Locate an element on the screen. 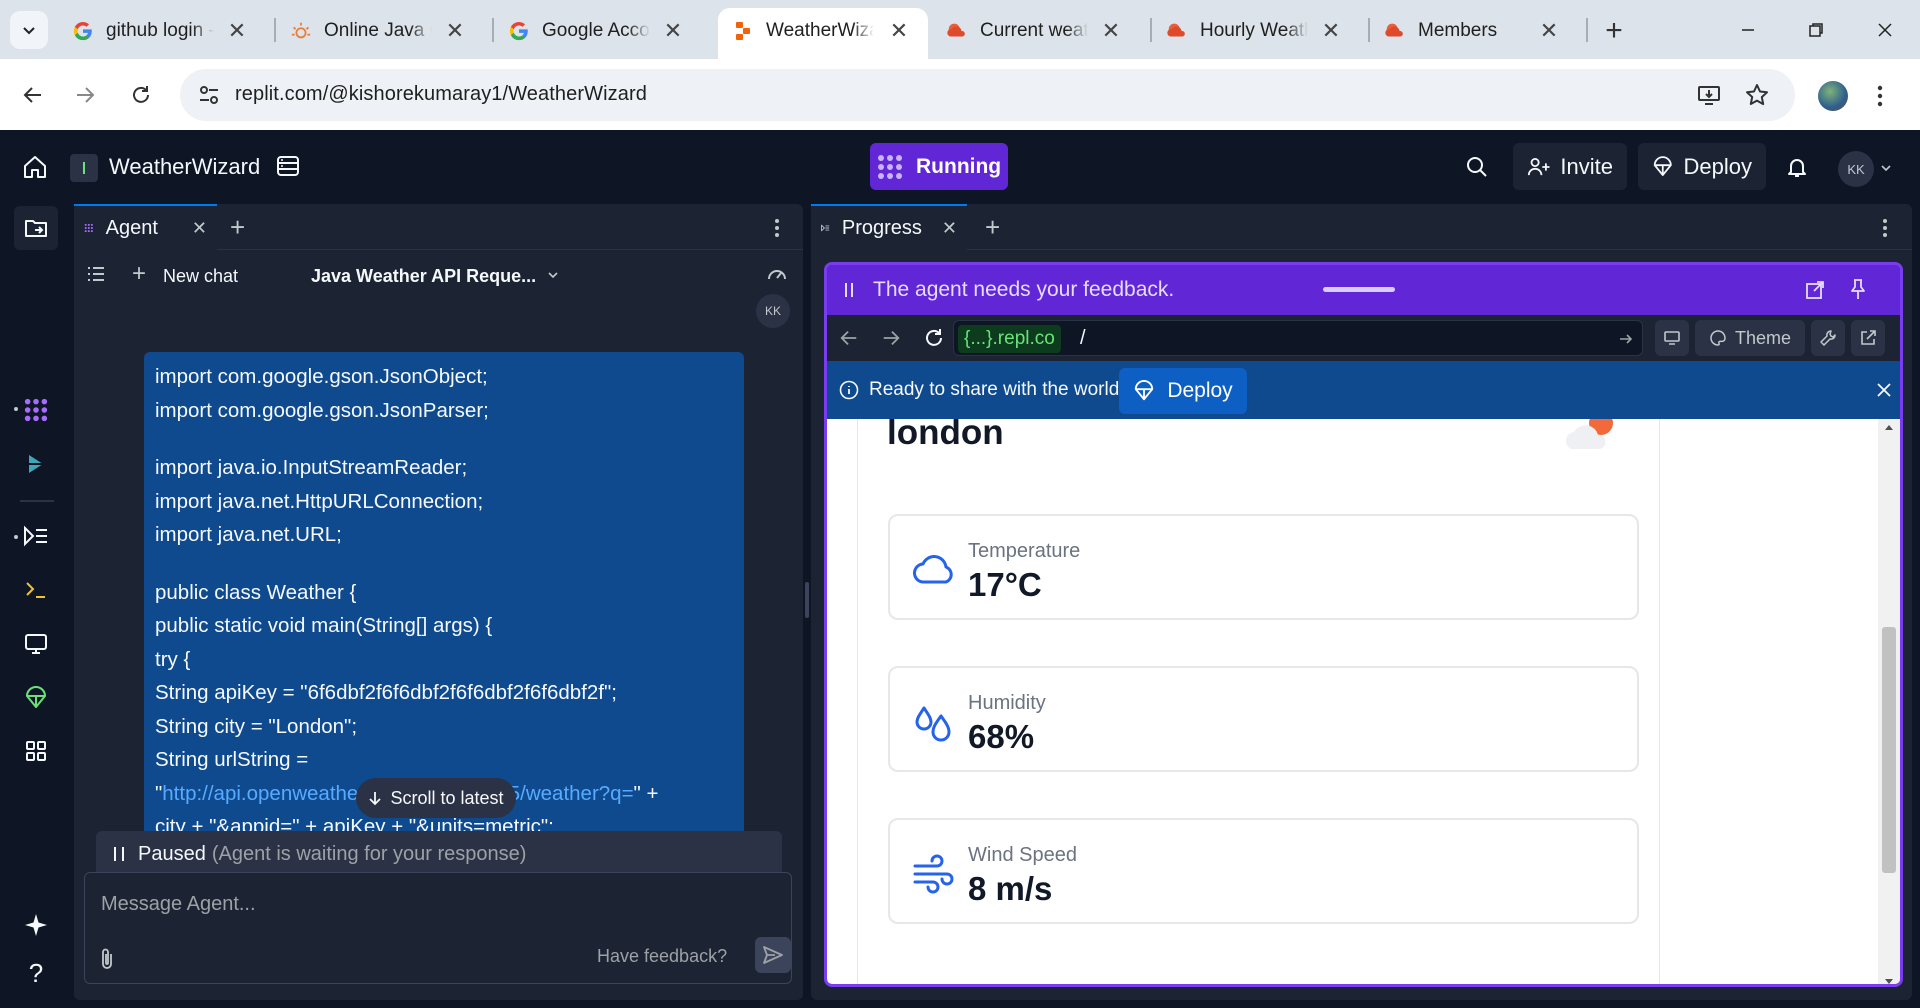  webview-scrollbar is located at coordinates (1889, 702).